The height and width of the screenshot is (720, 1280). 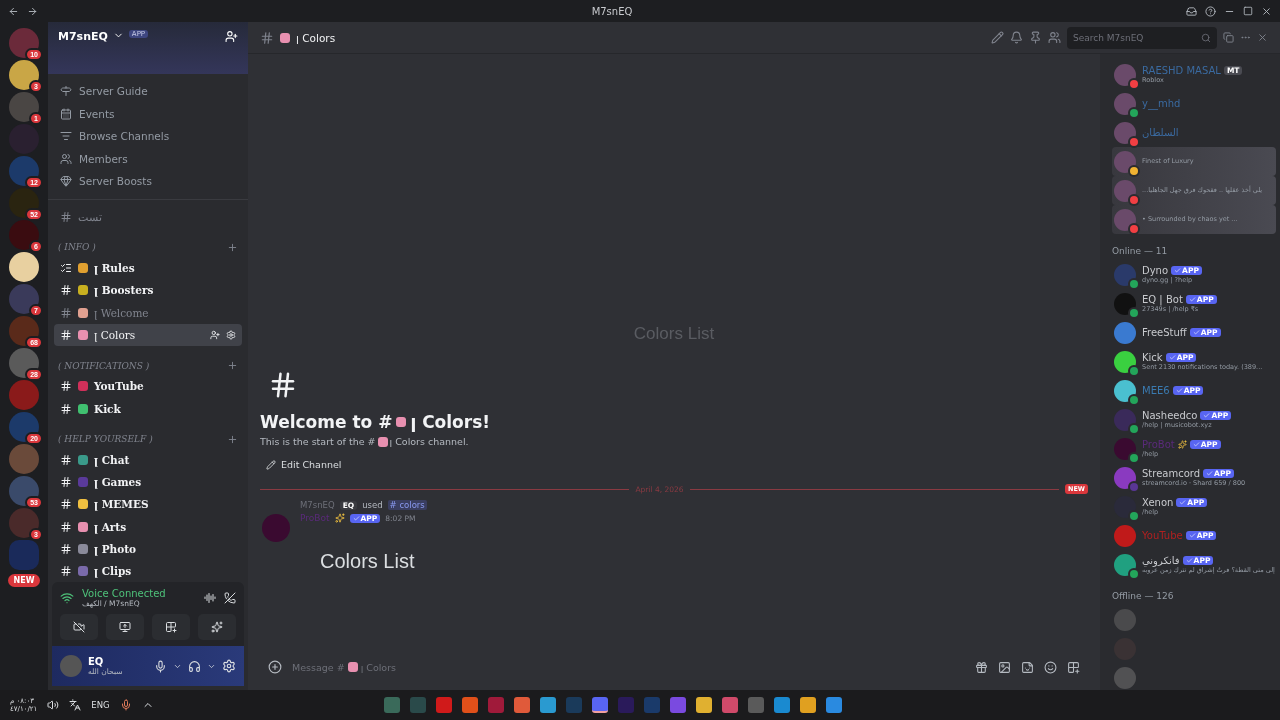 What do you see at coordinates (229, 666) in the screenshot?
I see `settings-icon` at bounding box center [229, 666].